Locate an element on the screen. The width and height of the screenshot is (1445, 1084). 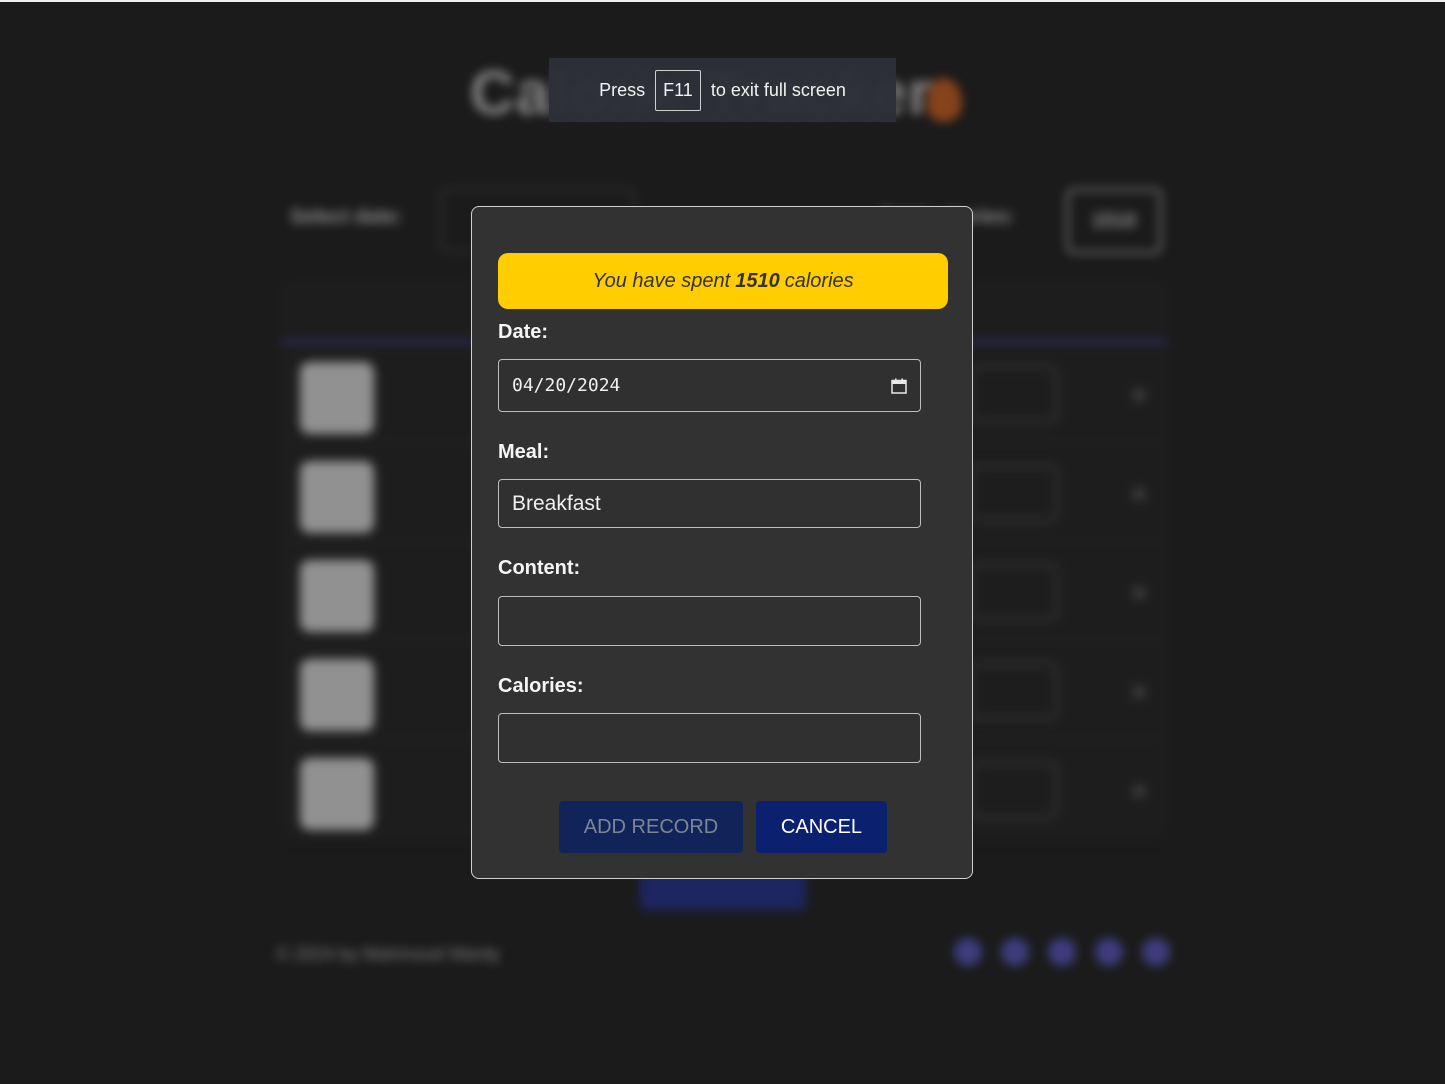
fullscreen-hint-before: Press is located at coordinates (622, 89).